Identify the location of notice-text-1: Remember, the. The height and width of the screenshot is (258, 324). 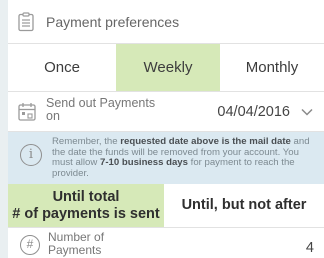
(86, 141).